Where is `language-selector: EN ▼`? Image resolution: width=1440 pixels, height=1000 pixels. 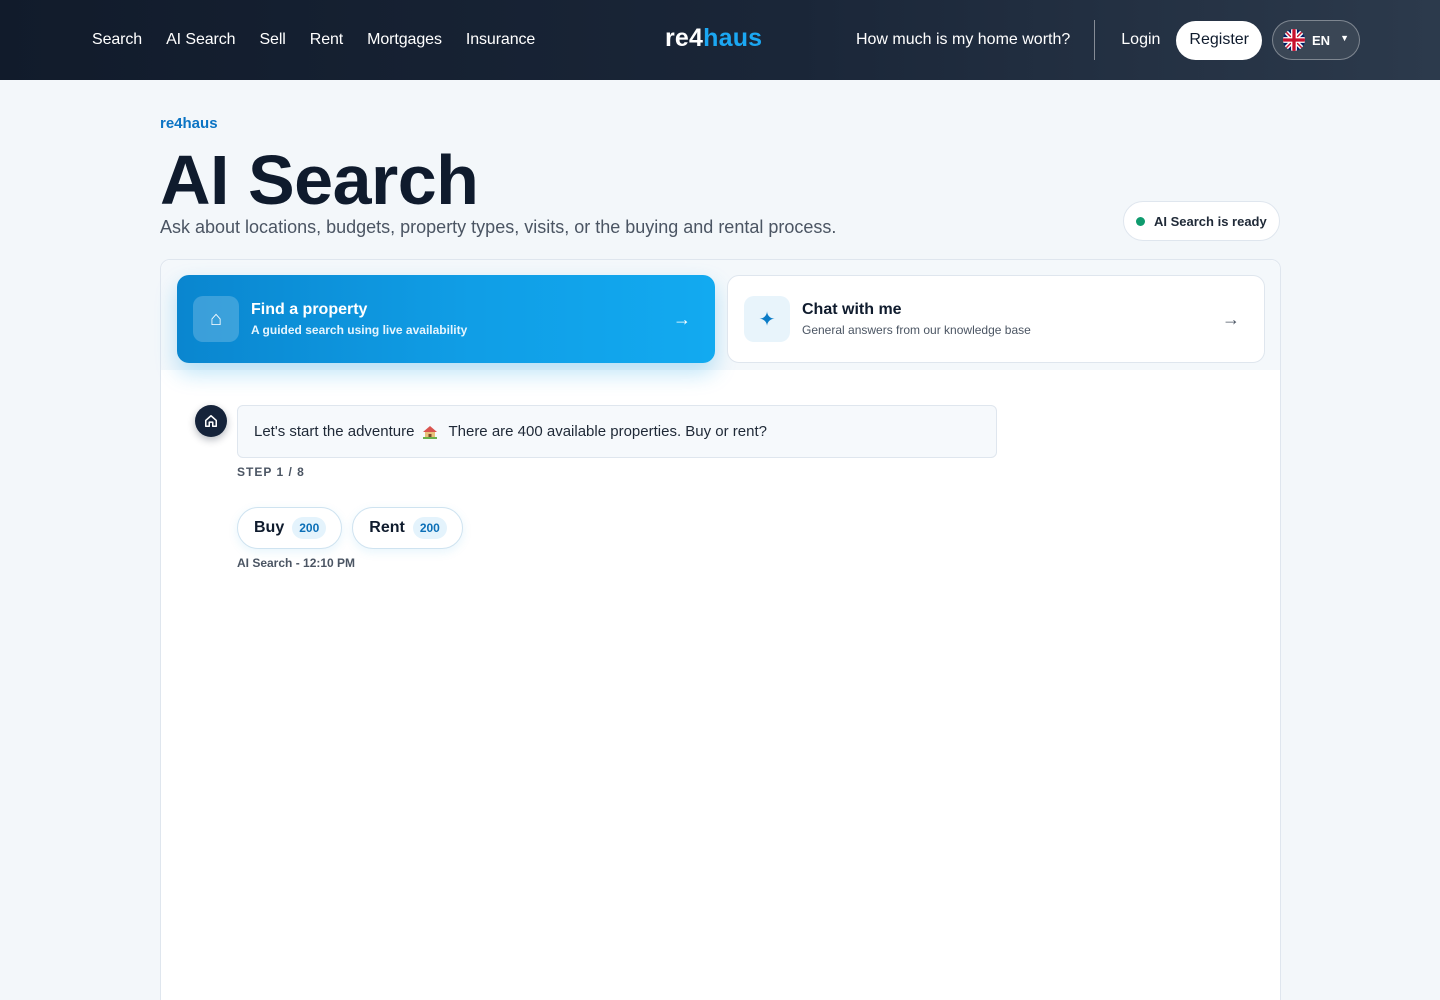 language-selector: EN ▼ is located at coordinates (1316, 40).